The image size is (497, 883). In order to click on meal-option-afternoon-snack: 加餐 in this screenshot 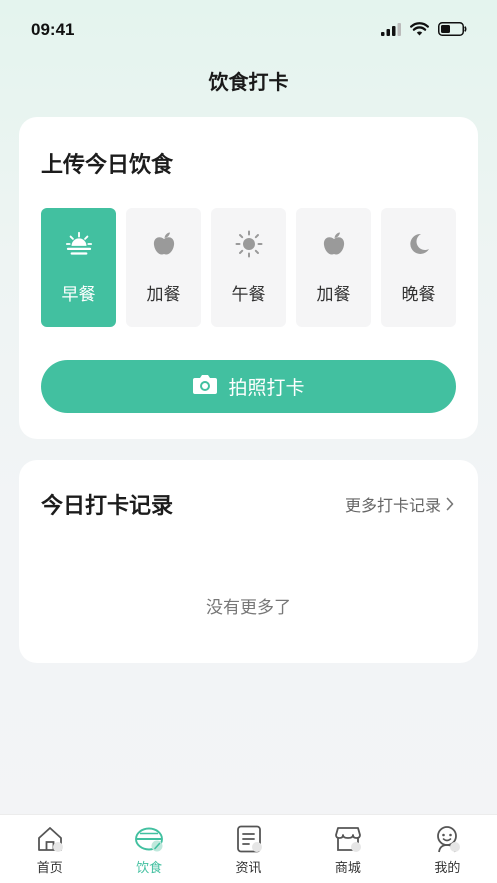, I will do `click(333, 267)`.